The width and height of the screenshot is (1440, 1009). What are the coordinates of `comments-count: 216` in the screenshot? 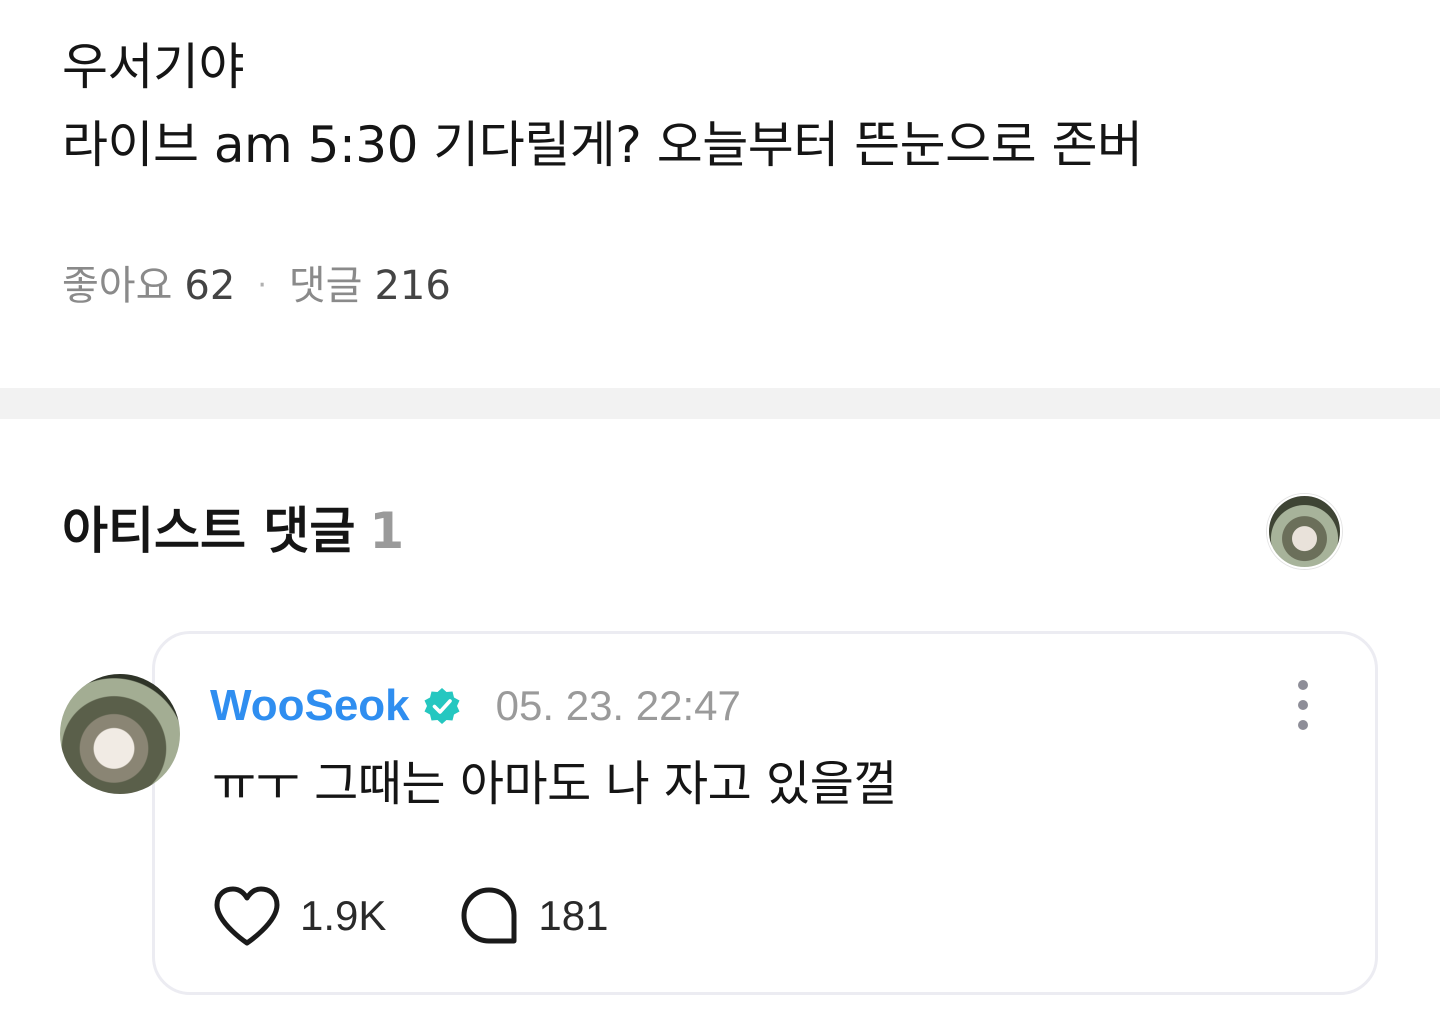 It's located at (412, 286).